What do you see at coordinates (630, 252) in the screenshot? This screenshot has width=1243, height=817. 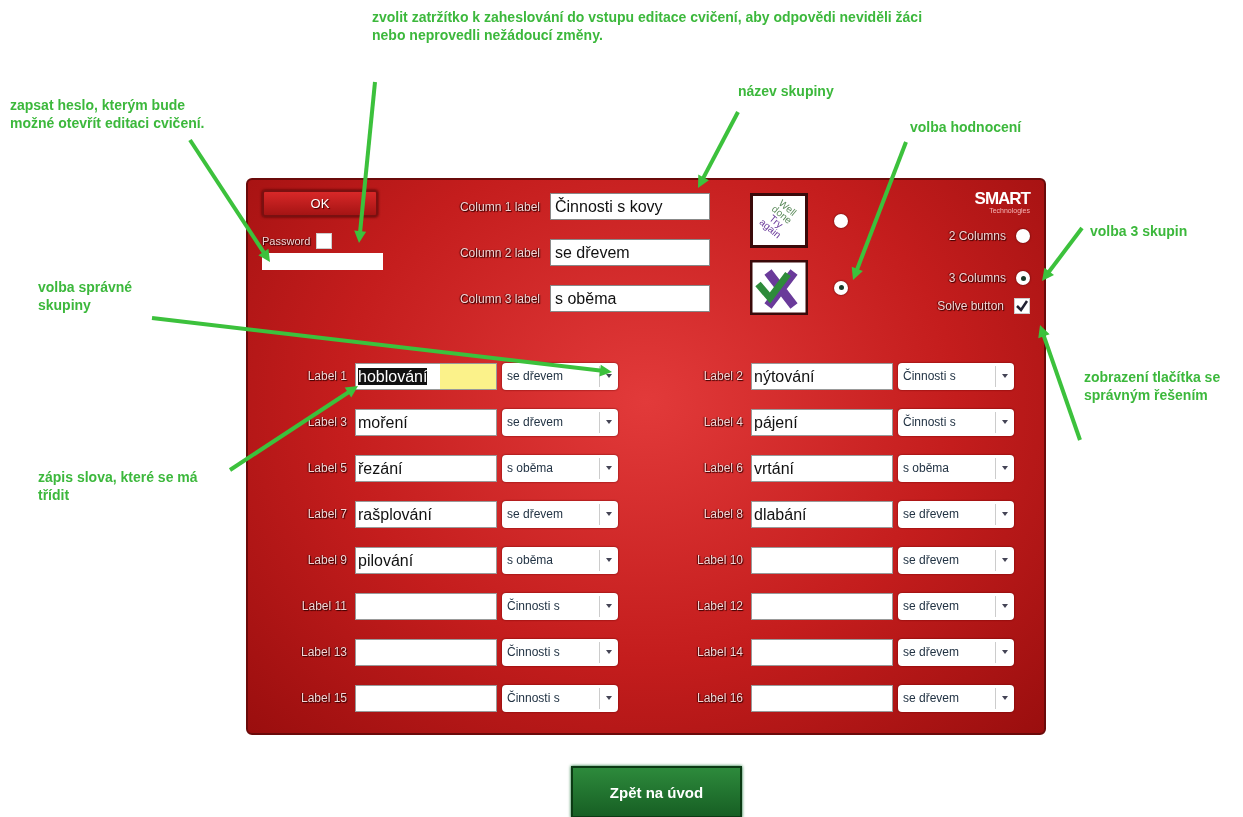 I see `column-name-field: se dřevem` at bounding box center [630, 252].